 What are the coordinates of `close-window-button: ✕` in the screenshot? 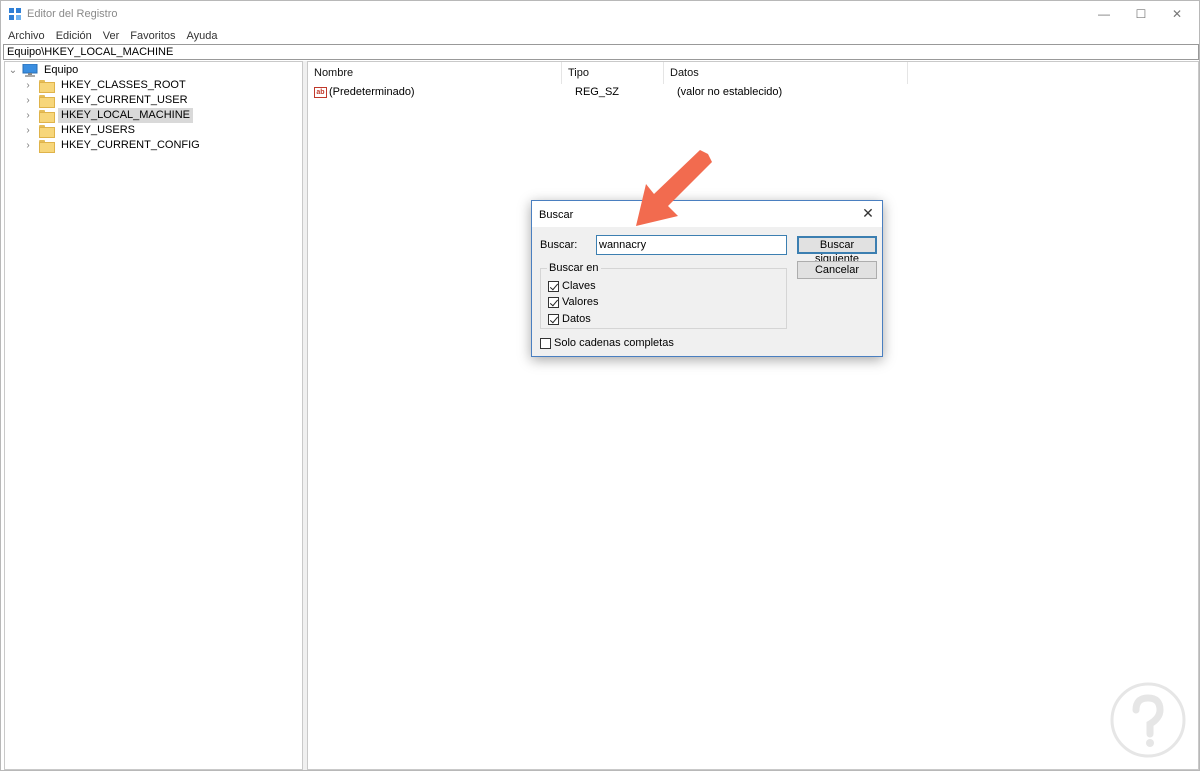 It's located at (1177, 14).